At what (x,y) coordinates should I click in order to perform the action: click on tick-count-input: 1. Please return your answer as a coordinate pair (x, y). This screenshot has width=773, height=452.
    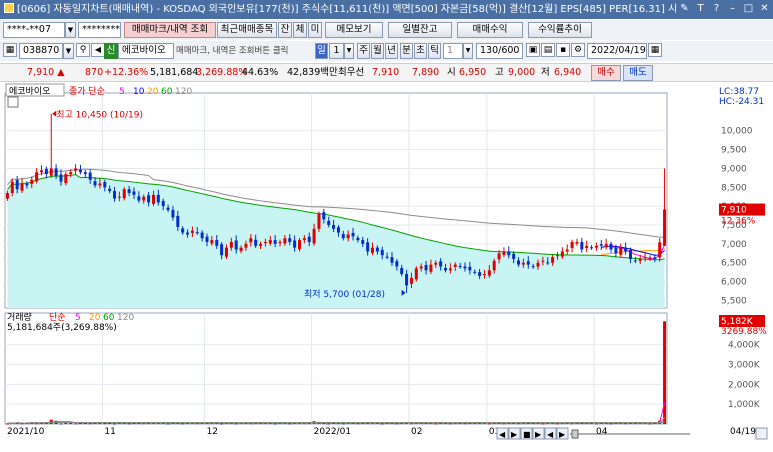
    Looking at the image, I should click on (453, 51).